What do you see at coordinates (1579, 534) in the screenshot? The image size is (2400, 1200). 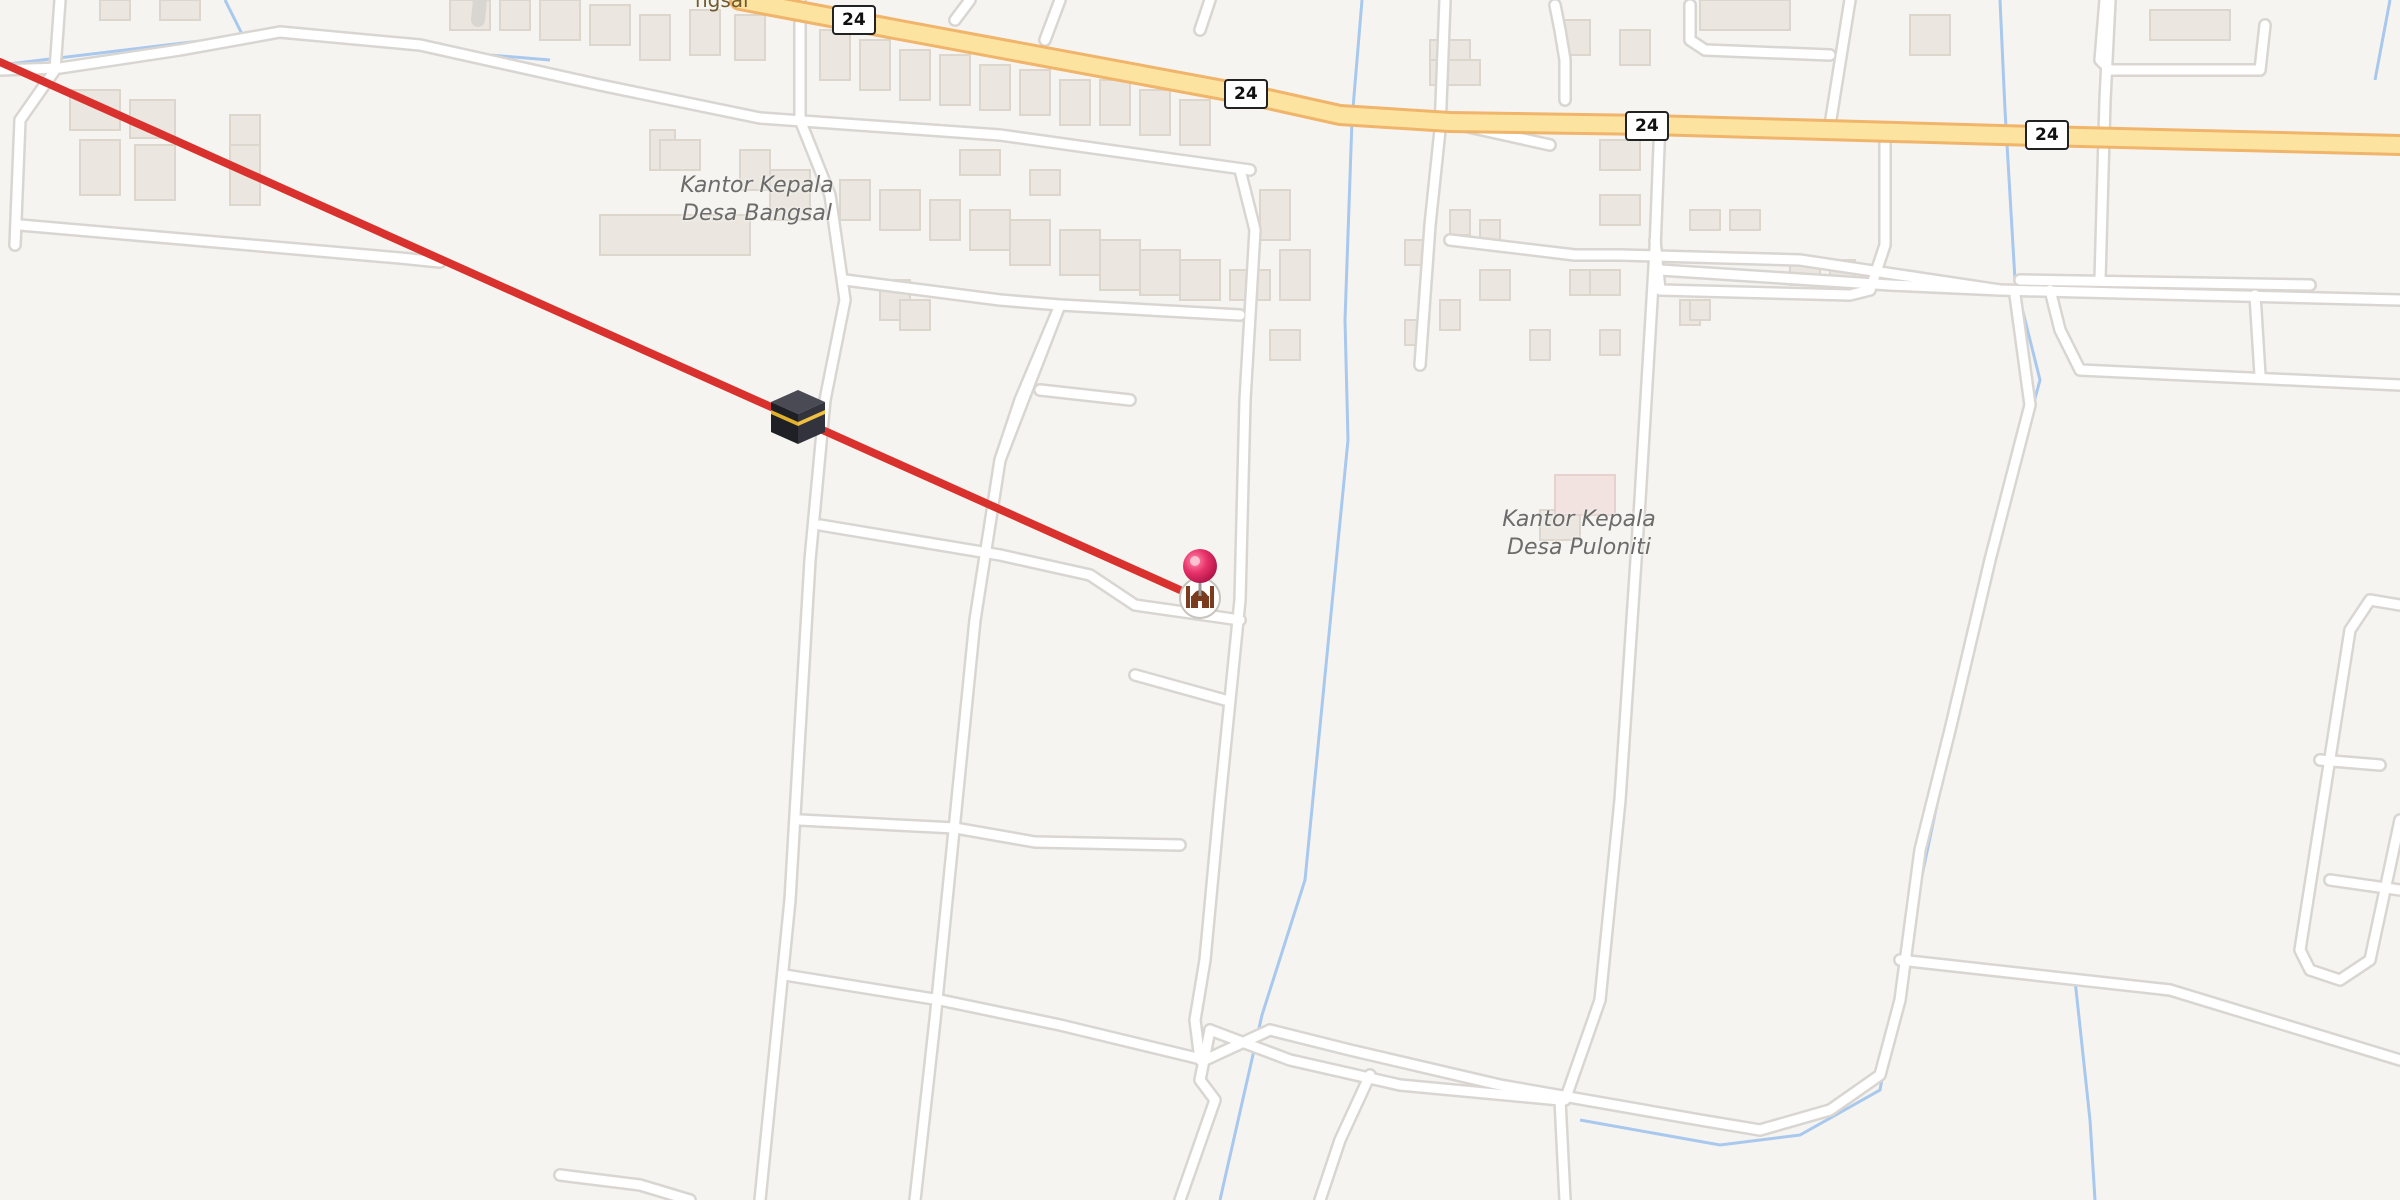 I see `place-label-puloniti: Kantor Kepala Desa Puloniti` at bounding box center [1579, 534].